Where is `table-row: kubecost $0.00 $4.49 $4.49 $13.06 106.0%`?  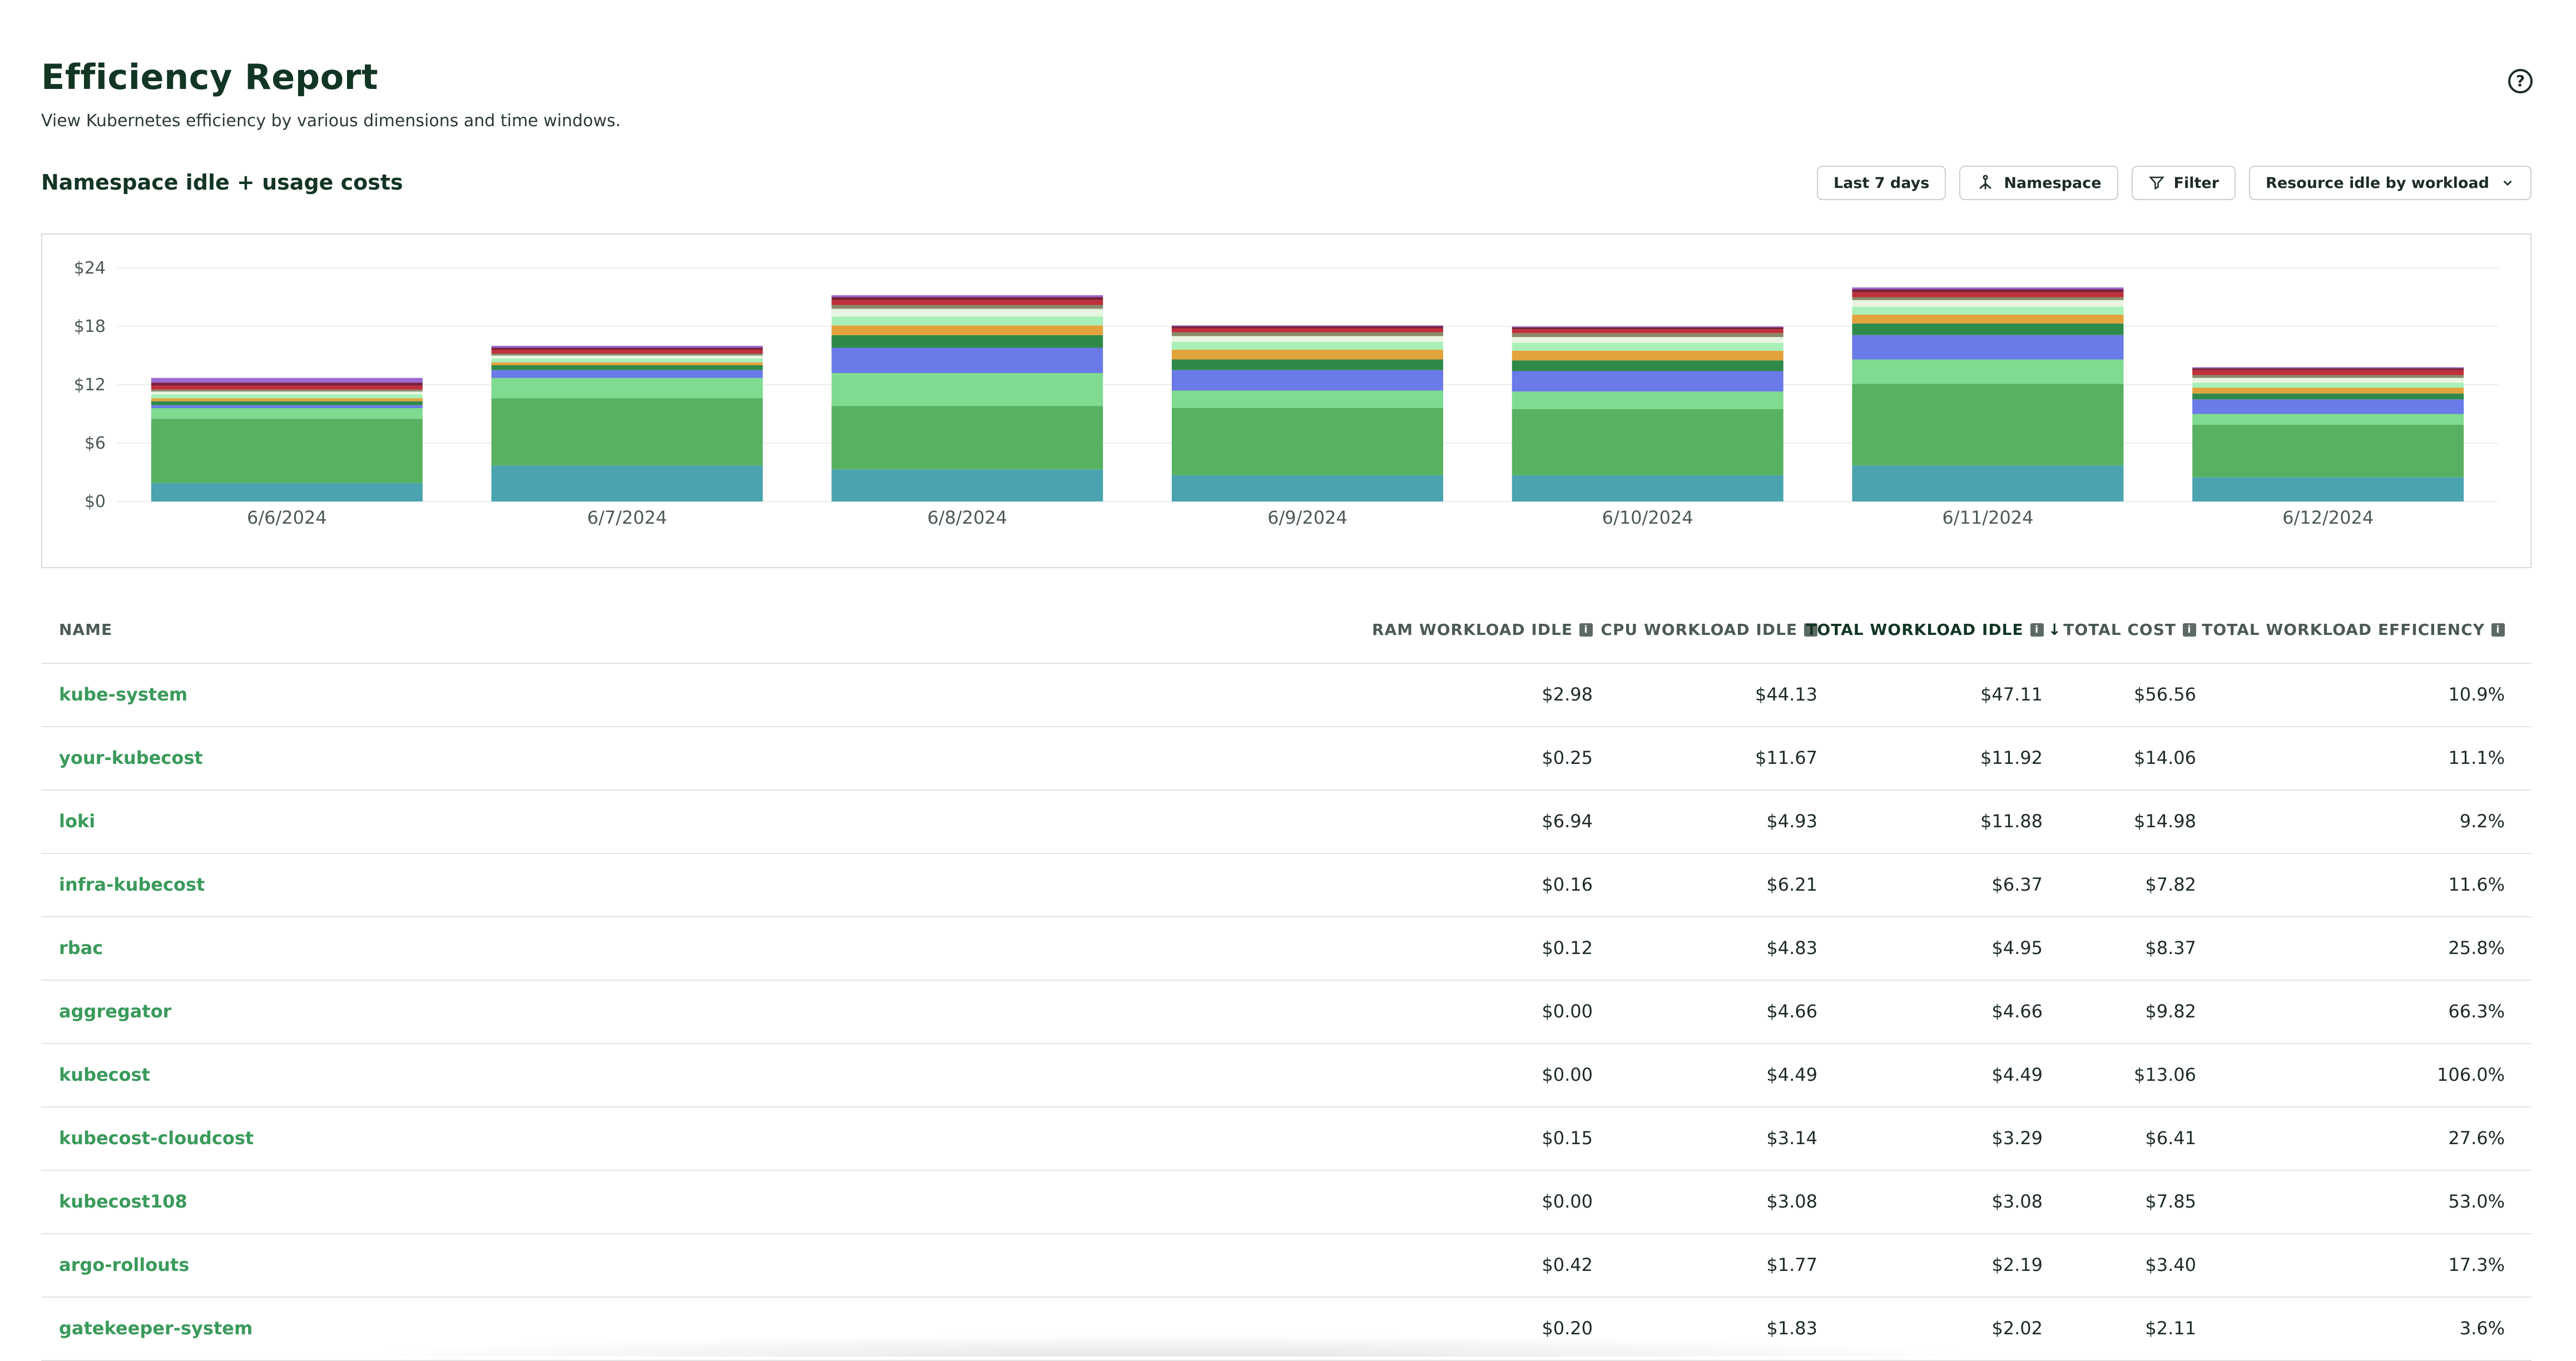
table-row: kubecost $0.00 $4.49 $4.49 $13.06 106.0% is located at coordinates (1286, 1075).